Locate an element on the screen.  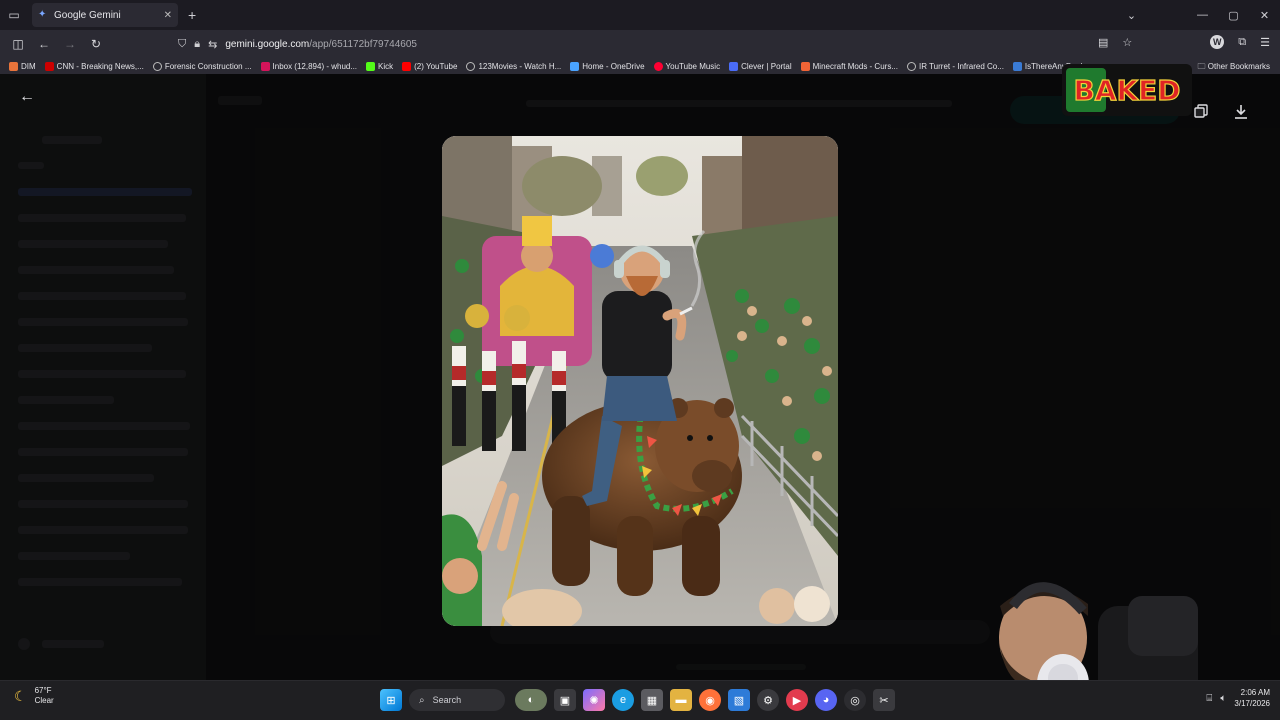
toolbar-right: ▤ ☆ W ⧉ ☰ is located at coordinates (1184, 42).